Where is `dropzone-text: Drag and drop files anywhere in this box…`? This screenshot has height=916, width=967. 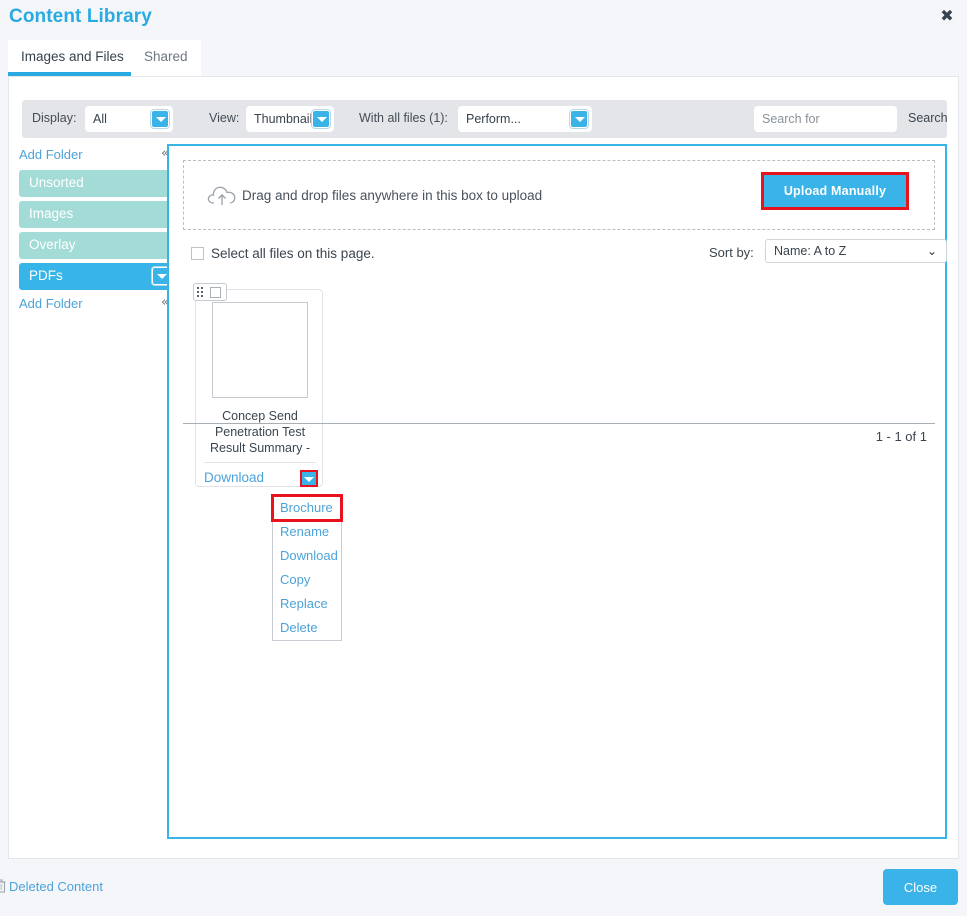 dropzone-text: Drag and drop files anywhere in this box… is located at coordinates (392, 195).